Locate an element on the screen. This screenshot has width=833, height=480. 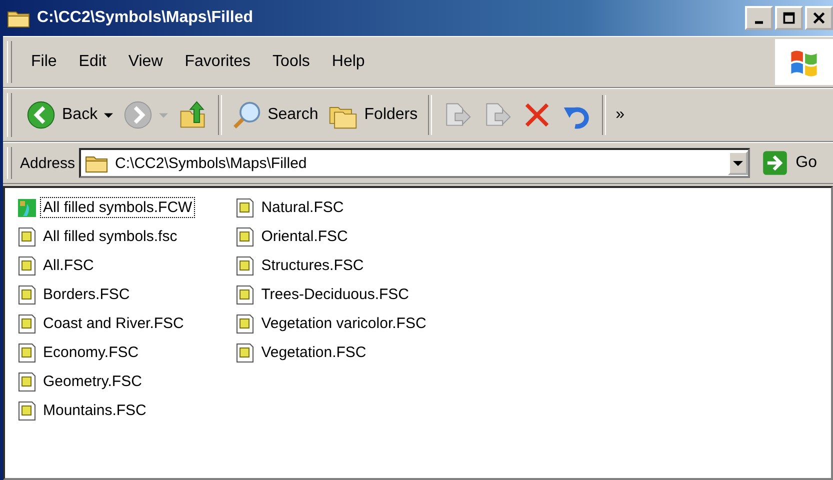
document-entry: Structures.FSC is located at coordinates (332, 265).